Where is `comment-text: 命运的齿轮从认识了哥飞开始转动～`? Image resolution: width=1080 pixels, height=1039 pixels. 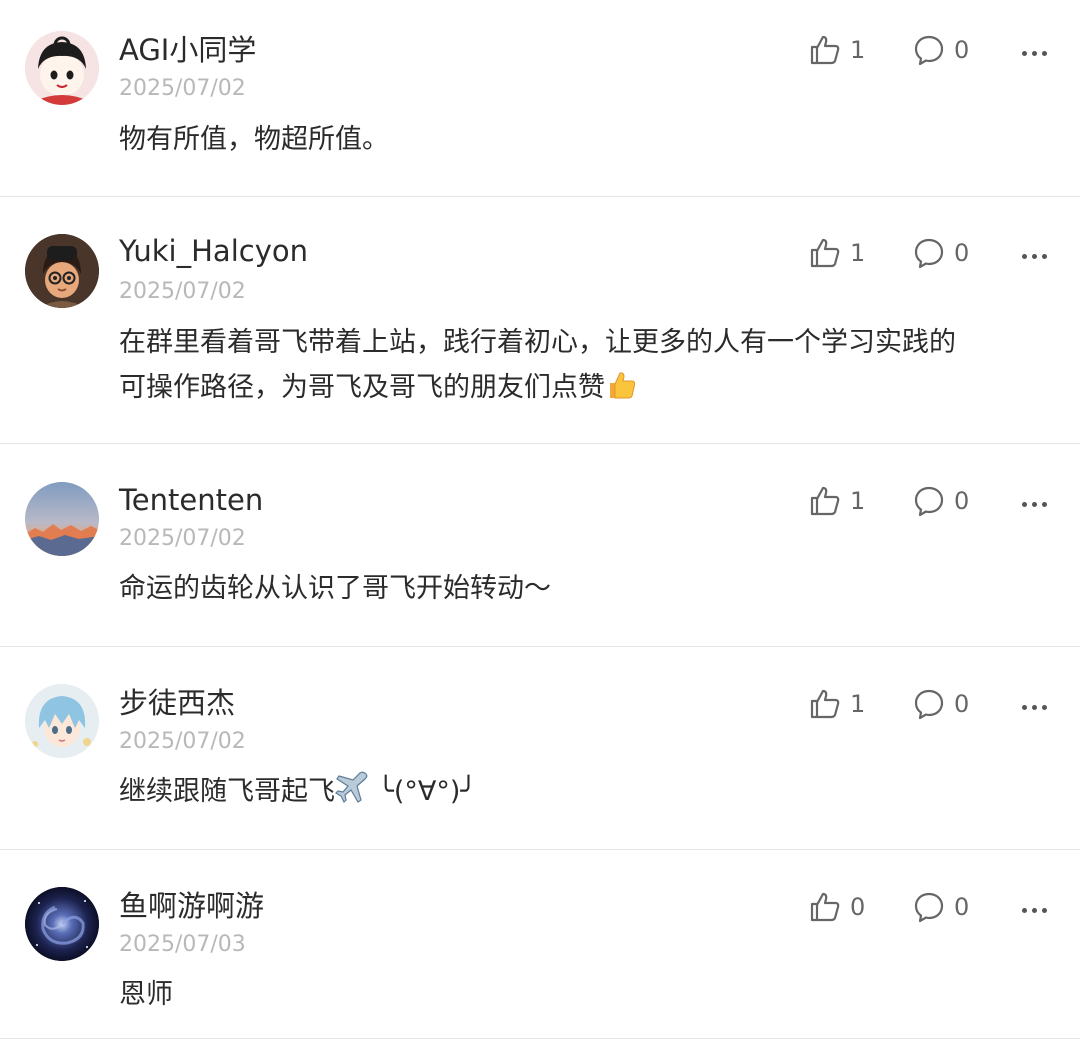 comment-text: 命运的齿轮从认识了哥飞开始转动～ is located at coordinates (335, 588).